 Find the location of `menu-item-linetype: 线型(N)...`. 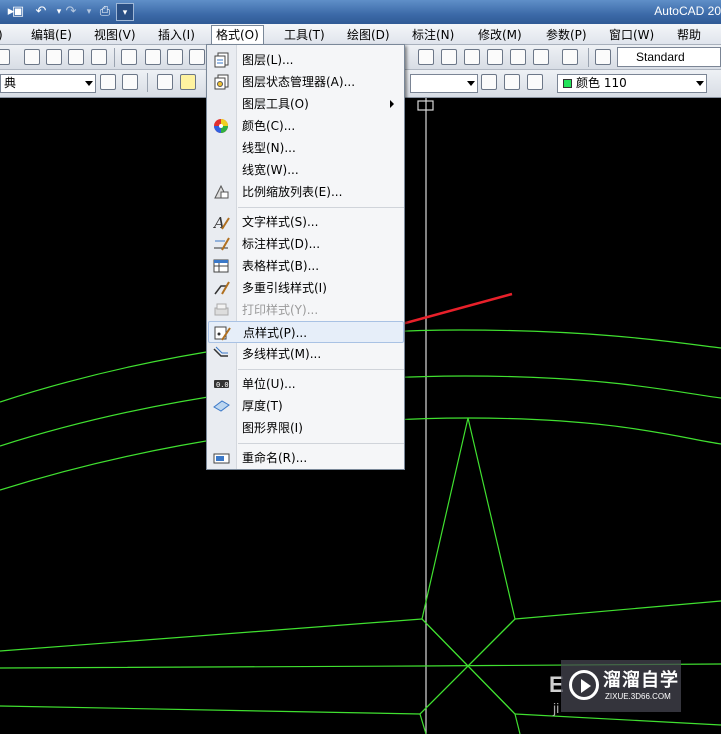

menu-item-linetype: 线型(N)... is located at coordinates (306, 148).